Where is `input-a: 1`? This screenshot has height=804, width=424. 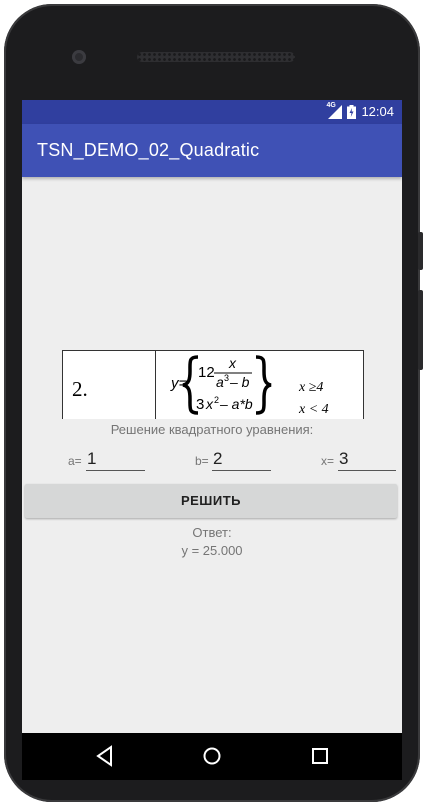 input-a: 1 is located at coordinates (115, 459).